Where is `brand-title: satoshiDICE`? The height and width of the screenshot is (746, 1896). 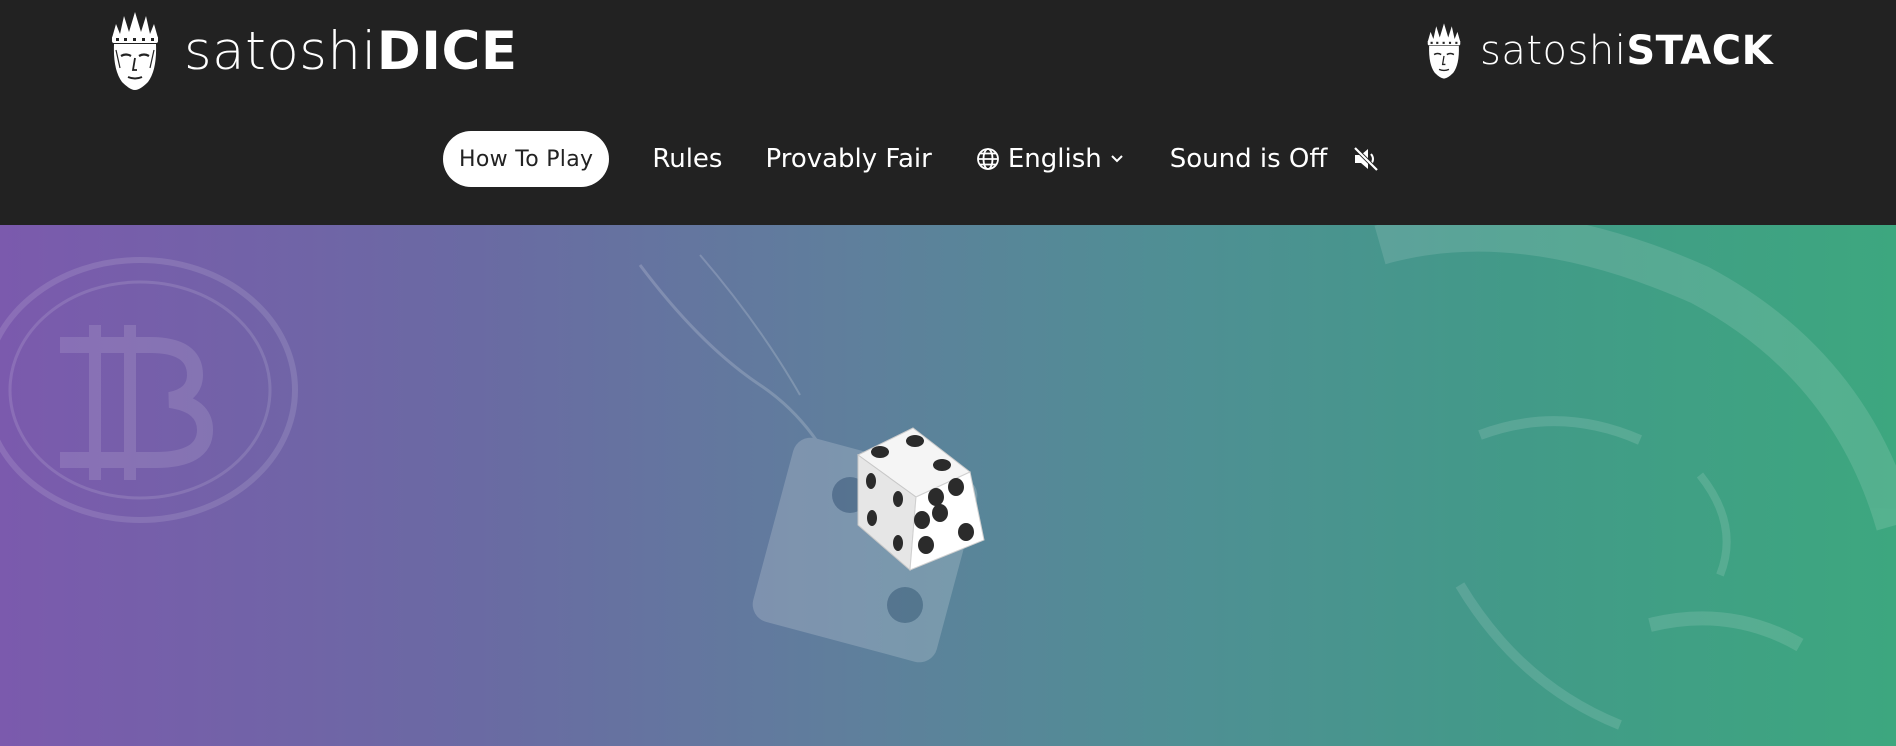
brand-title: satoshiDICE is located at coordinates (351, 51).